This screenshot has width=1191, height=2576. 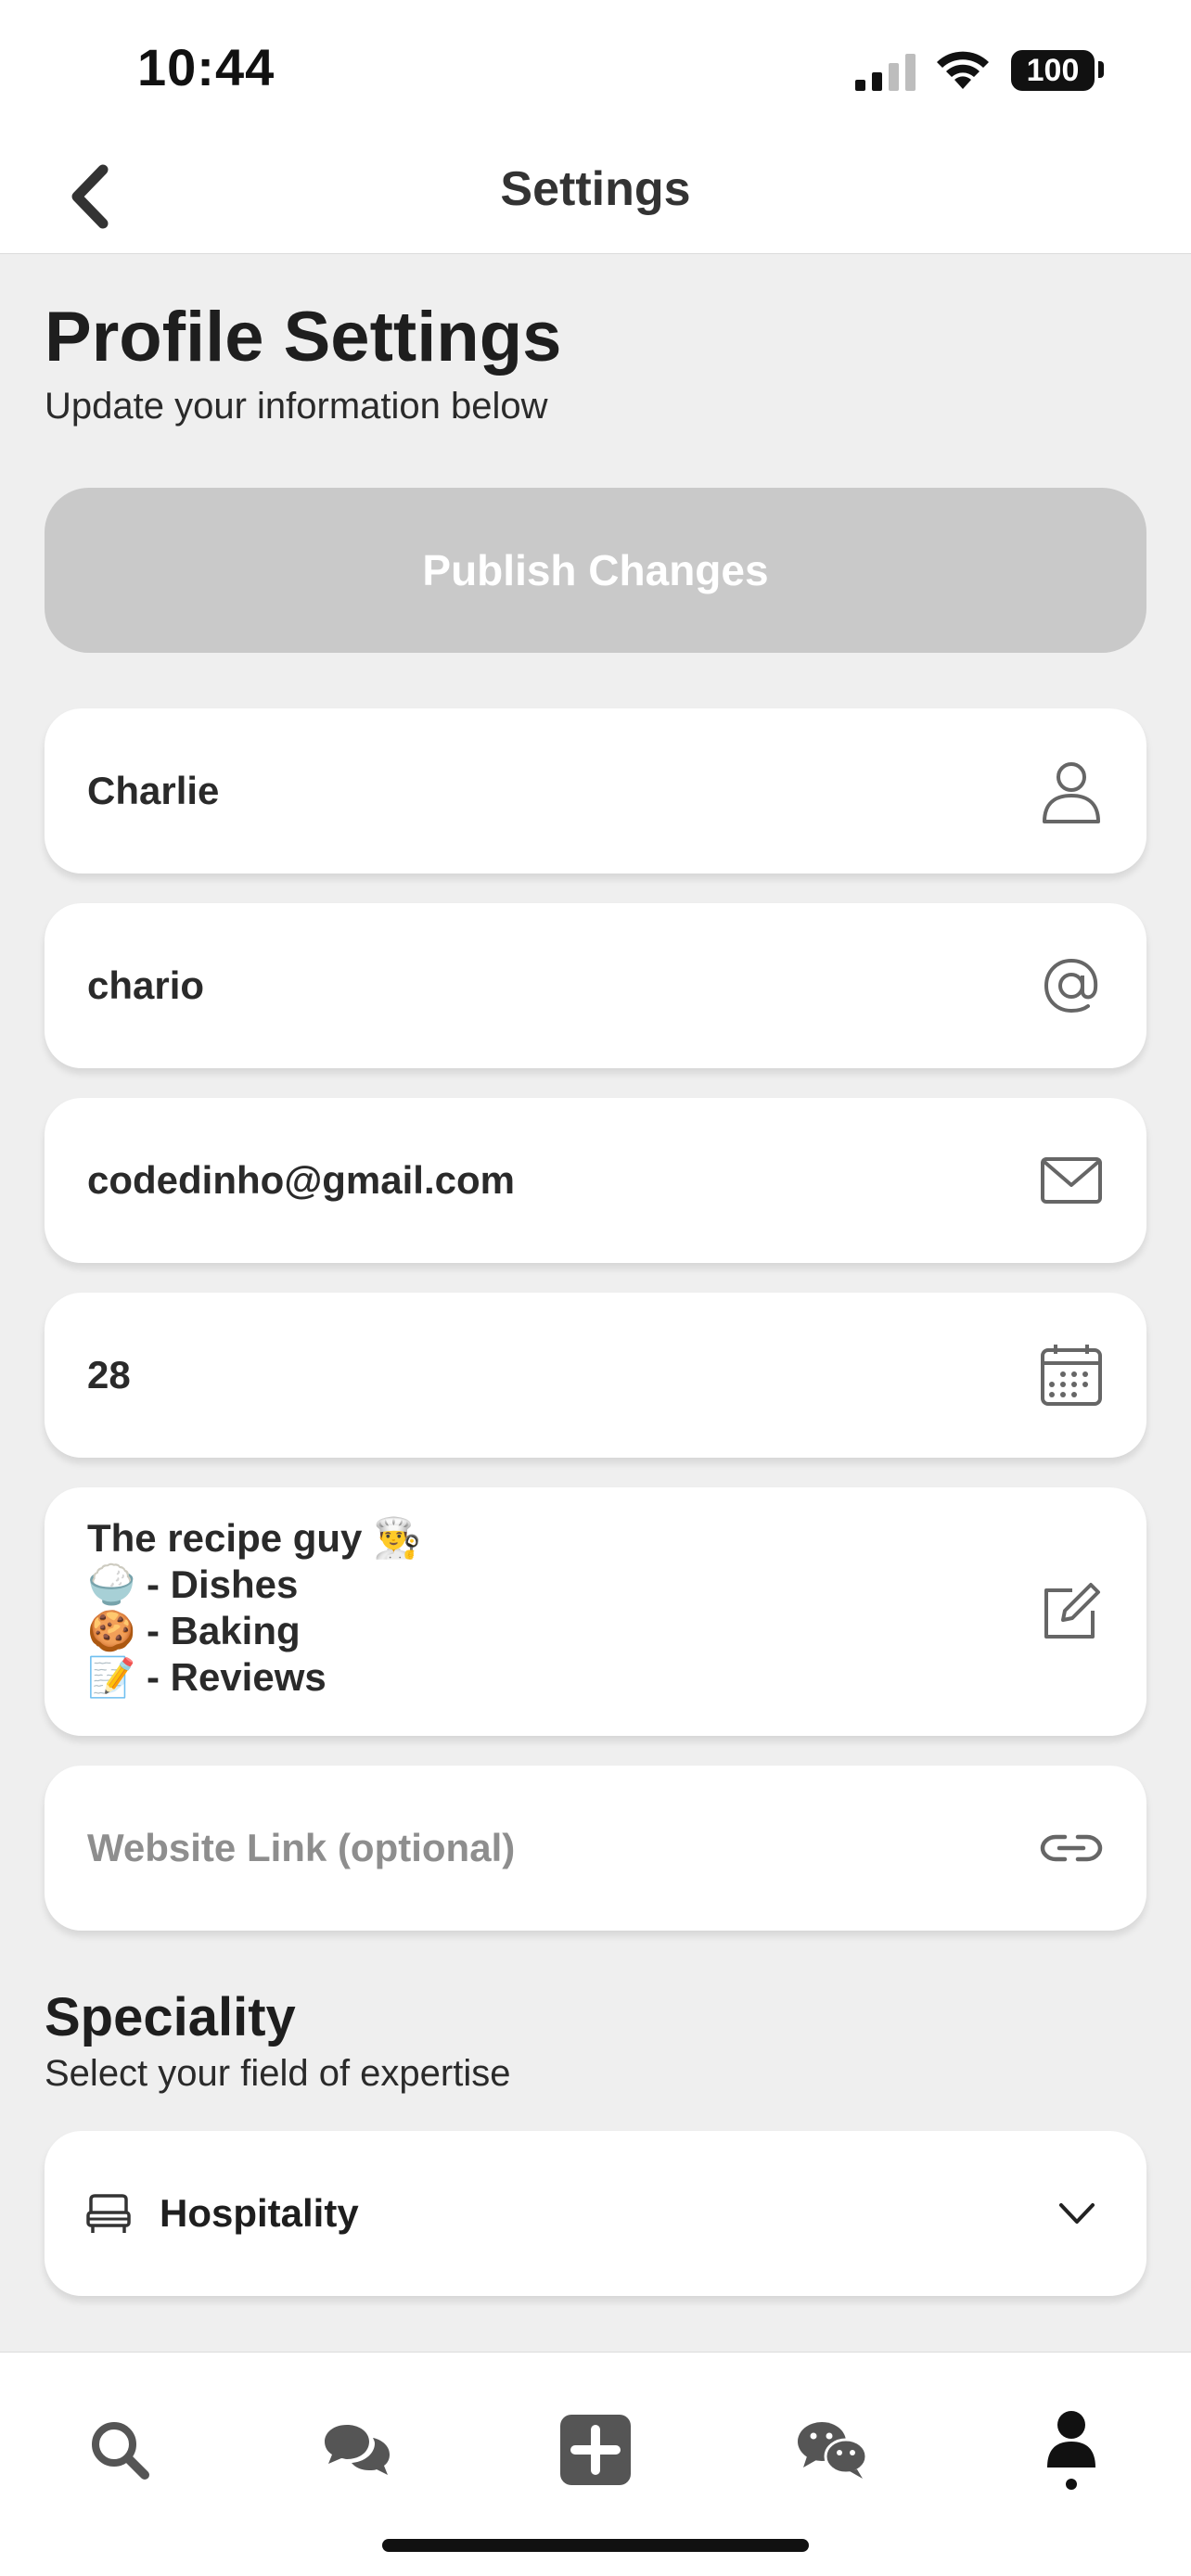 What do you see at coordinates (278, 2073) in the screenshot?
I see `speciality-subtitle: Select your field of expertise` at bounding box center [278, 2073].